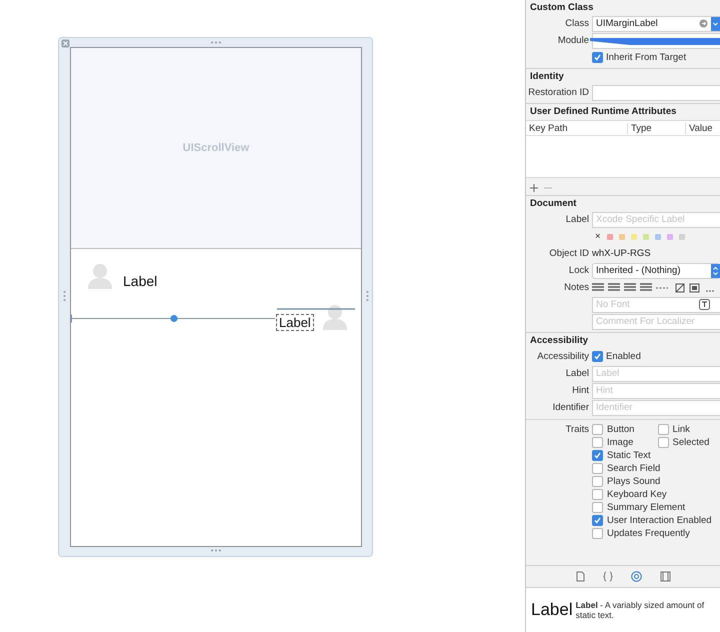 Image resolution: width=720 pixels, height=632 pixels. I want to click on field-label: Restoration ID, so click(558, 92).